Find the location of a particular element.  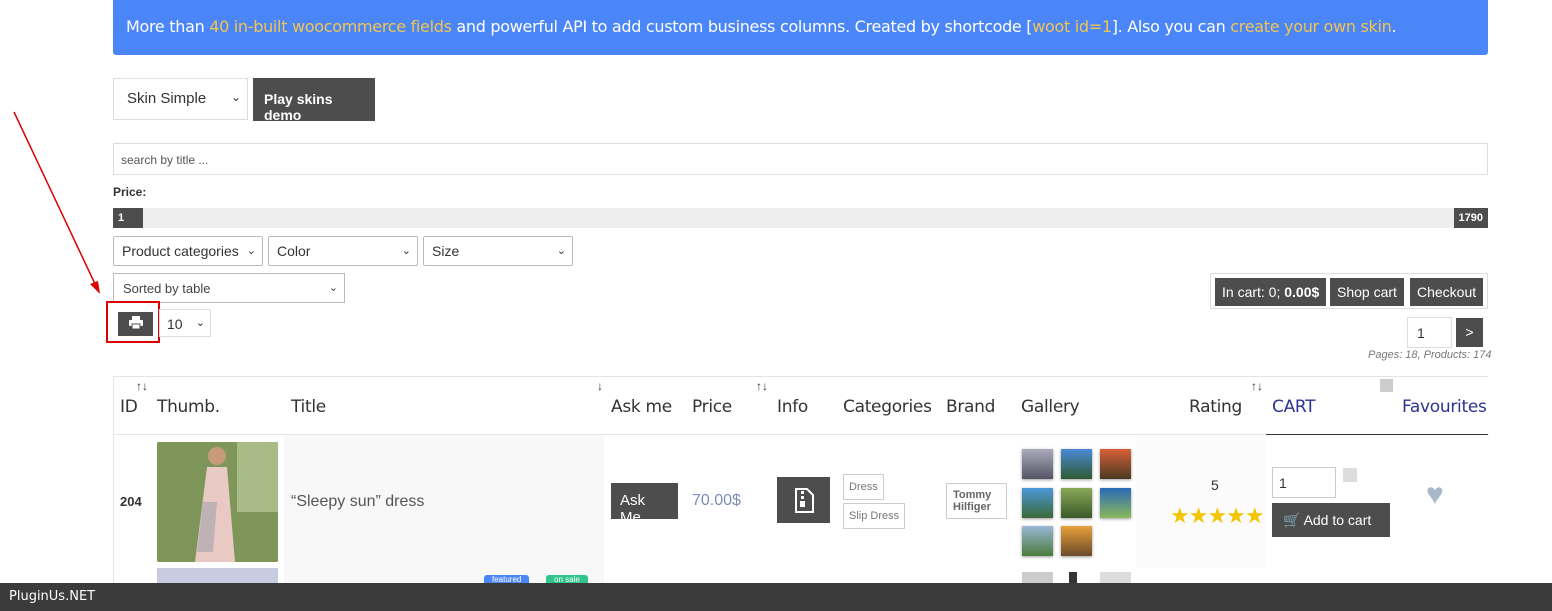

per-page-value: 10 is located at coordinates (175, 324).